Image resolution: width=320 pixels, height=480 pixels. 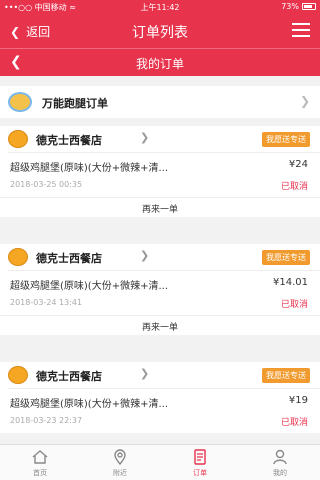 I want to click on tab-label: 我的, so click(x=280, y=473).